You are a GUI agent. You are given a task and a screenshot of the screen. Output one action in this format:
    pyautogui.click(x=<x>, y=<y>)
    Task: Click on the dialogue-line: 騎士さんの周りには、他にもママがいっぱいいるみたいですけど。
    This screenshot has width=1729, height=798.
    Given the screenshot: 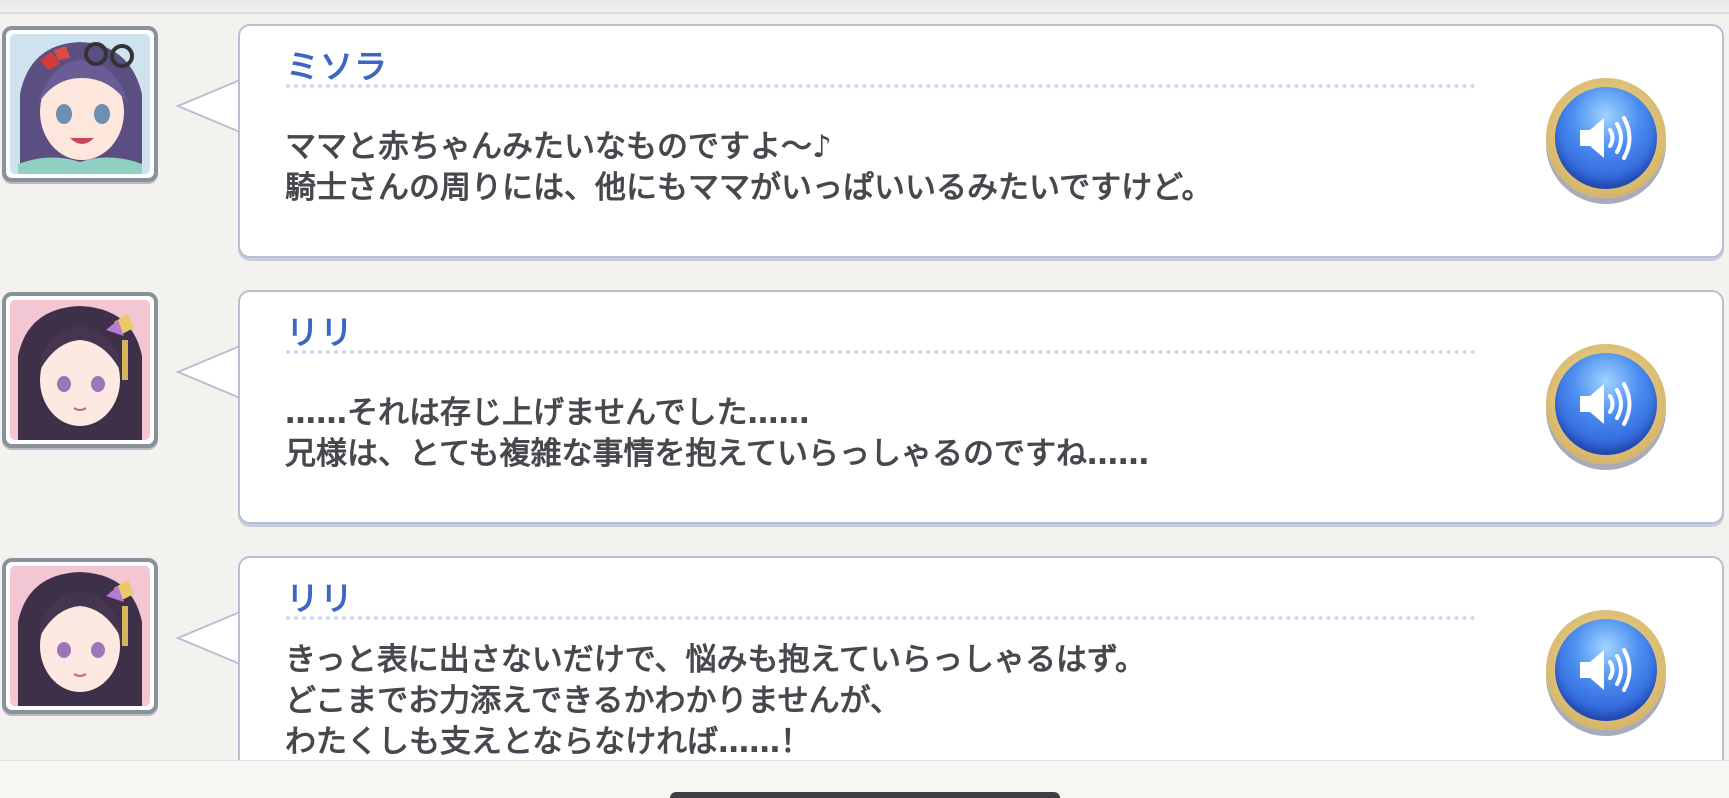 What is the action you would take?
    pyautogui.click(x=749, y=188)
    